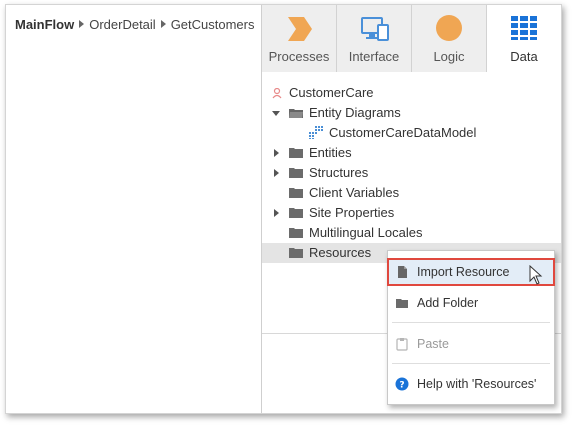  Describe the element at coordinates (402, 272) in the screenshot. I see `file-icon` at that location.